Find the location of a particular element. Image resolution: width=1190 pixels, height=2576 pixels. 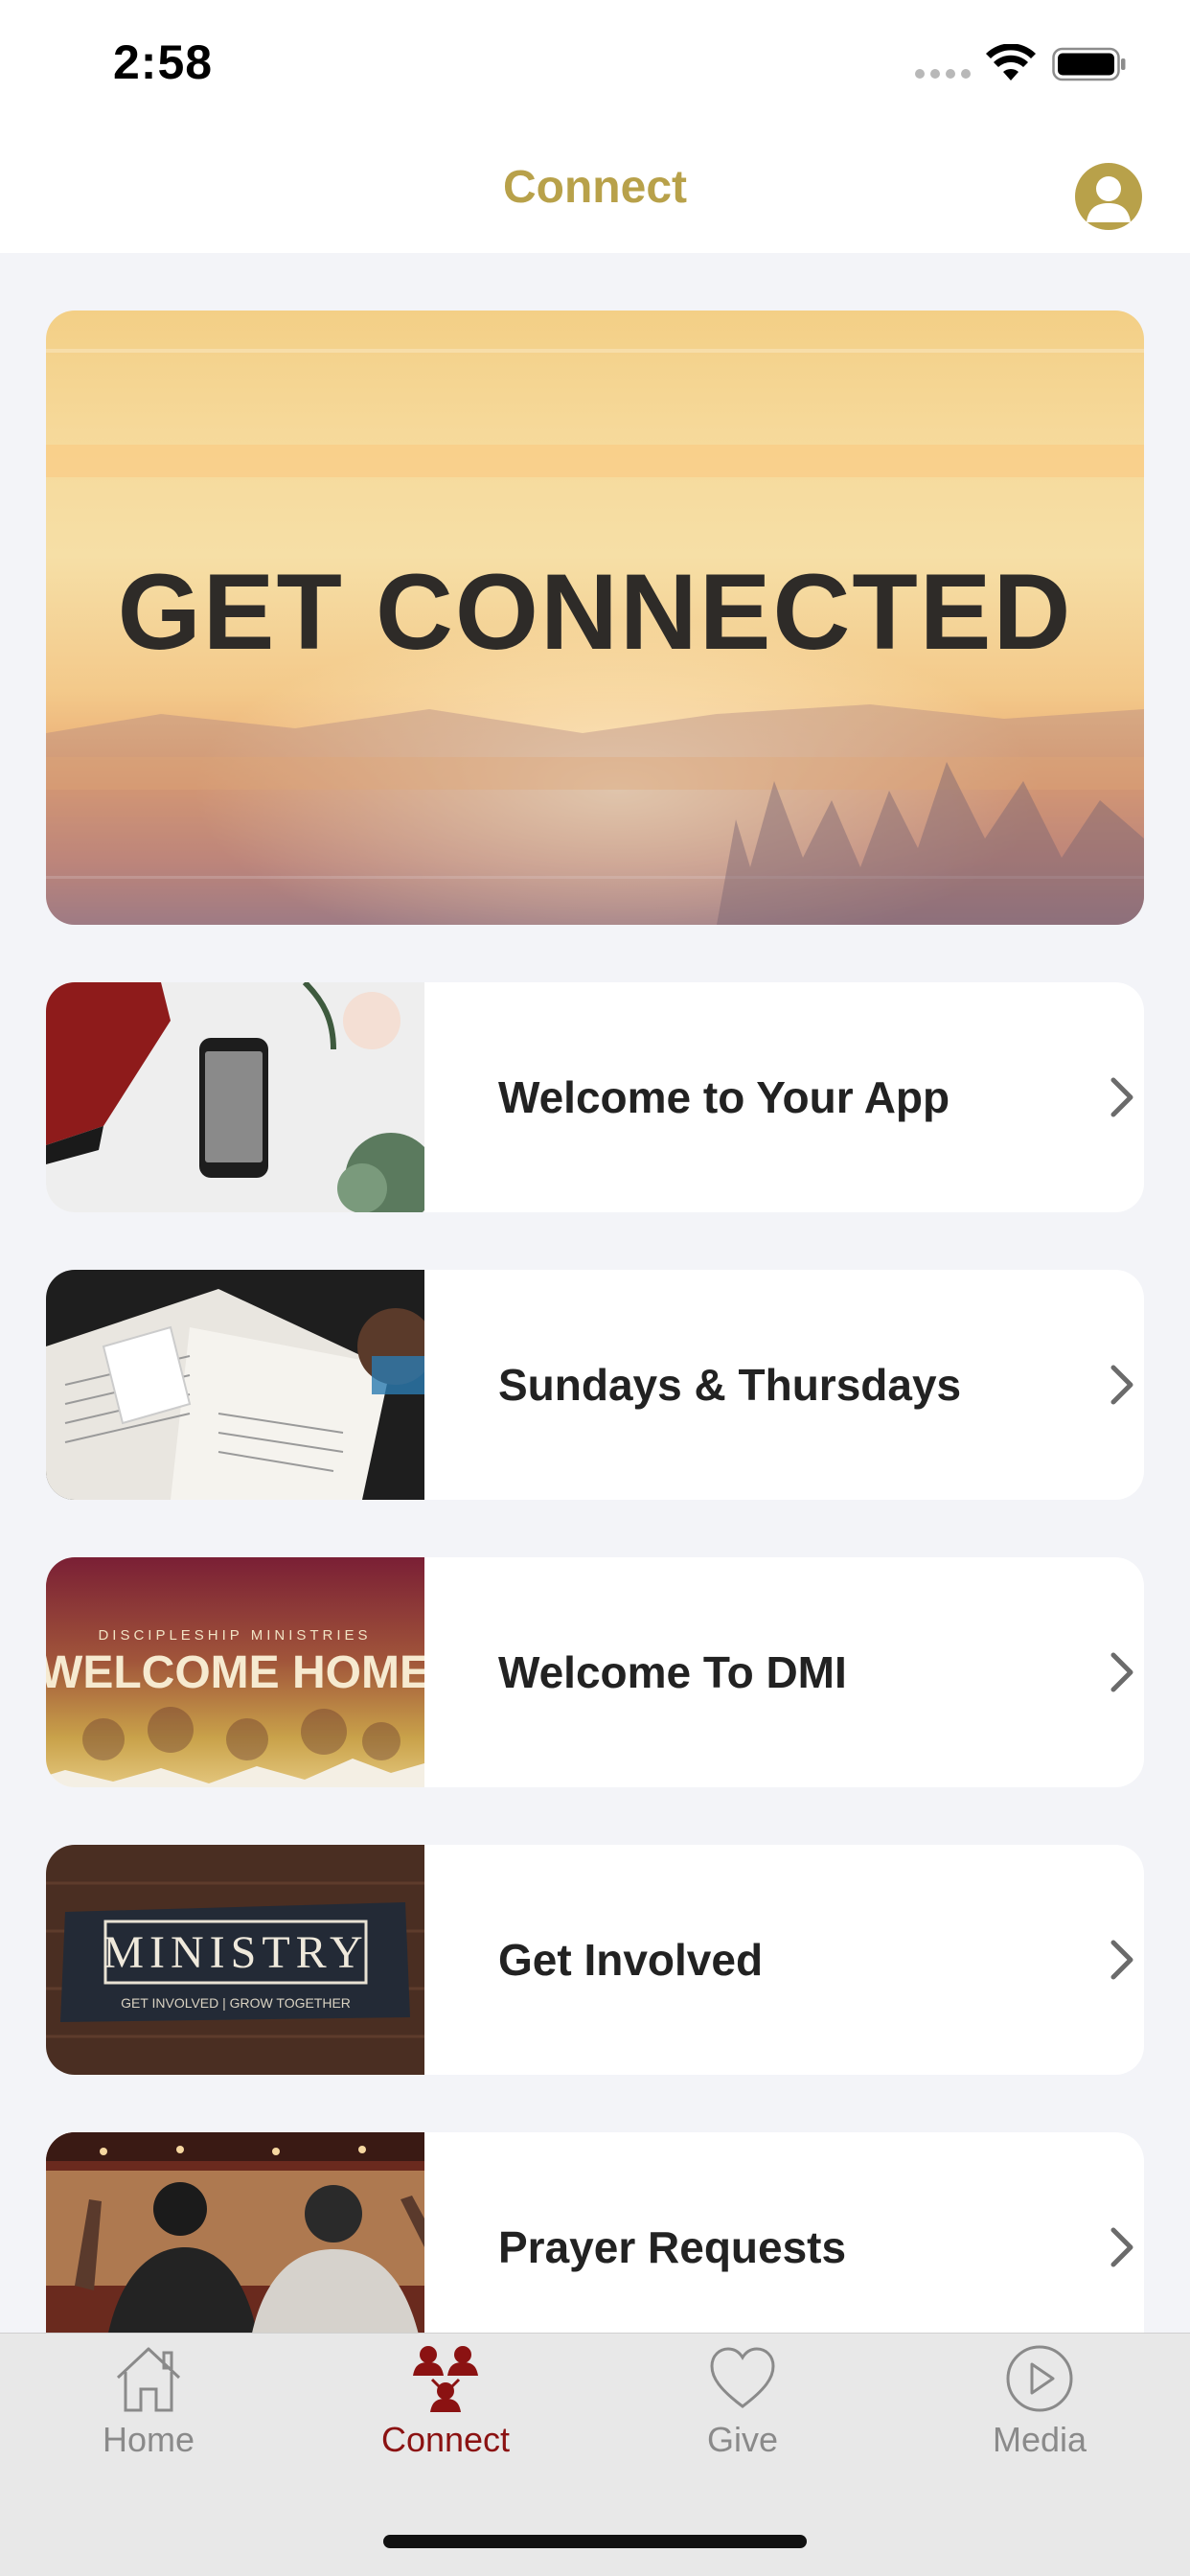

battery-icon is located at coordinates (1089, 64).